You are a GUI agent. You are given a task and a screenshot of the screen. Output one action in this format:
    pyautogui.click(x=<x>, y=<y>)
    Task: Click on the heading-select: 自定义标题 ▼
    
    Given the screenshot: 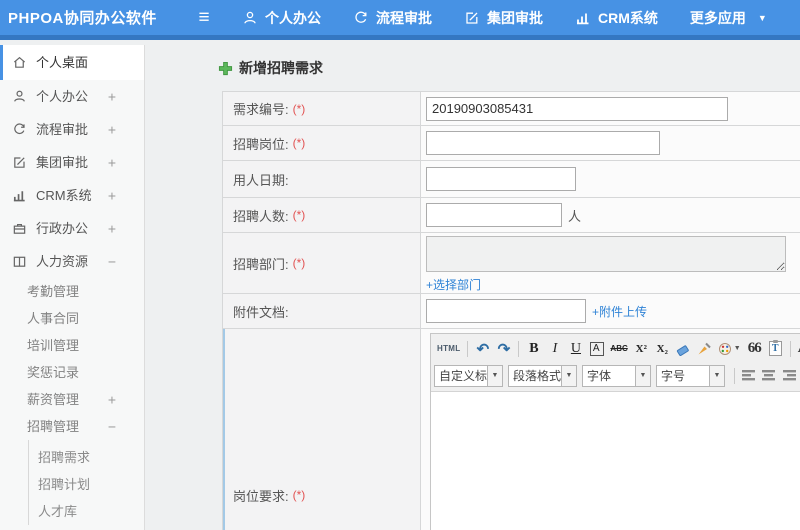 What is the action you would take?
    pyautogui.click(x=468, y=375)
    